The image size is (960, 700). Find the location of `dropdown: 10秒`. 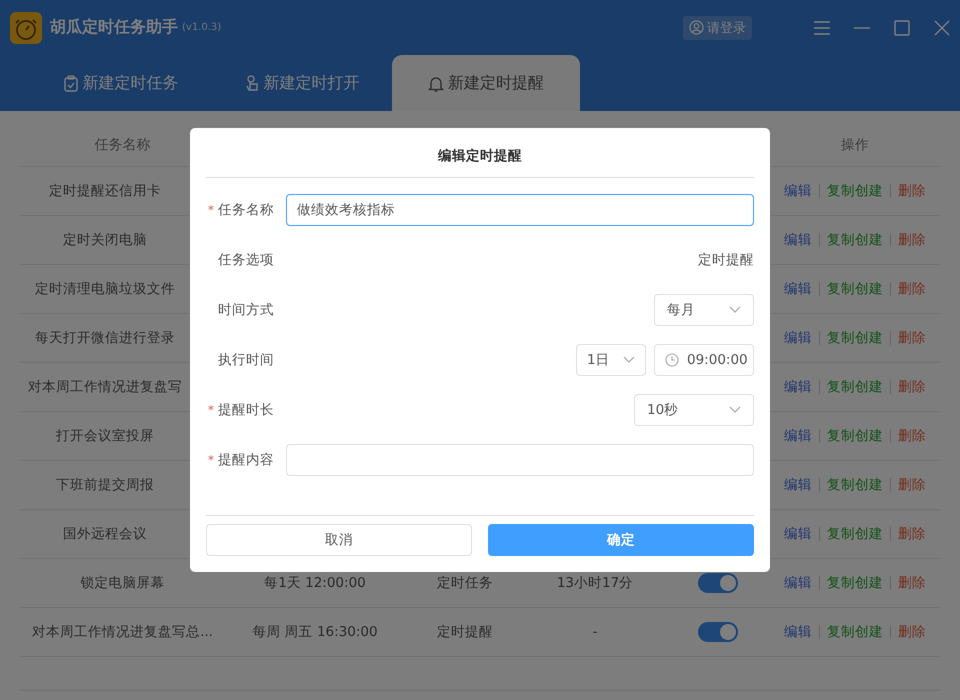

dropdown: 10秒 is located at coordinates (694, 410).